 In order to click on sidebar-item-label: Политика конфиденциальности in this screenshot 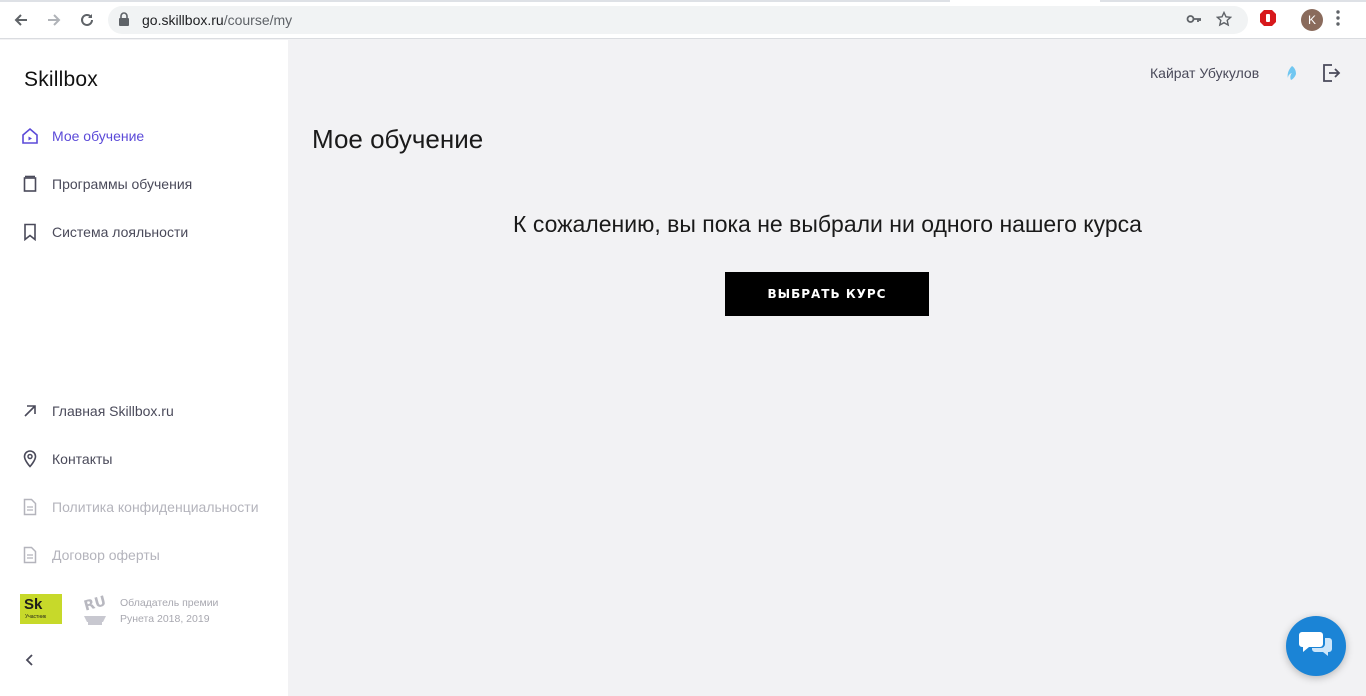, I will do `click(155, 507)`.